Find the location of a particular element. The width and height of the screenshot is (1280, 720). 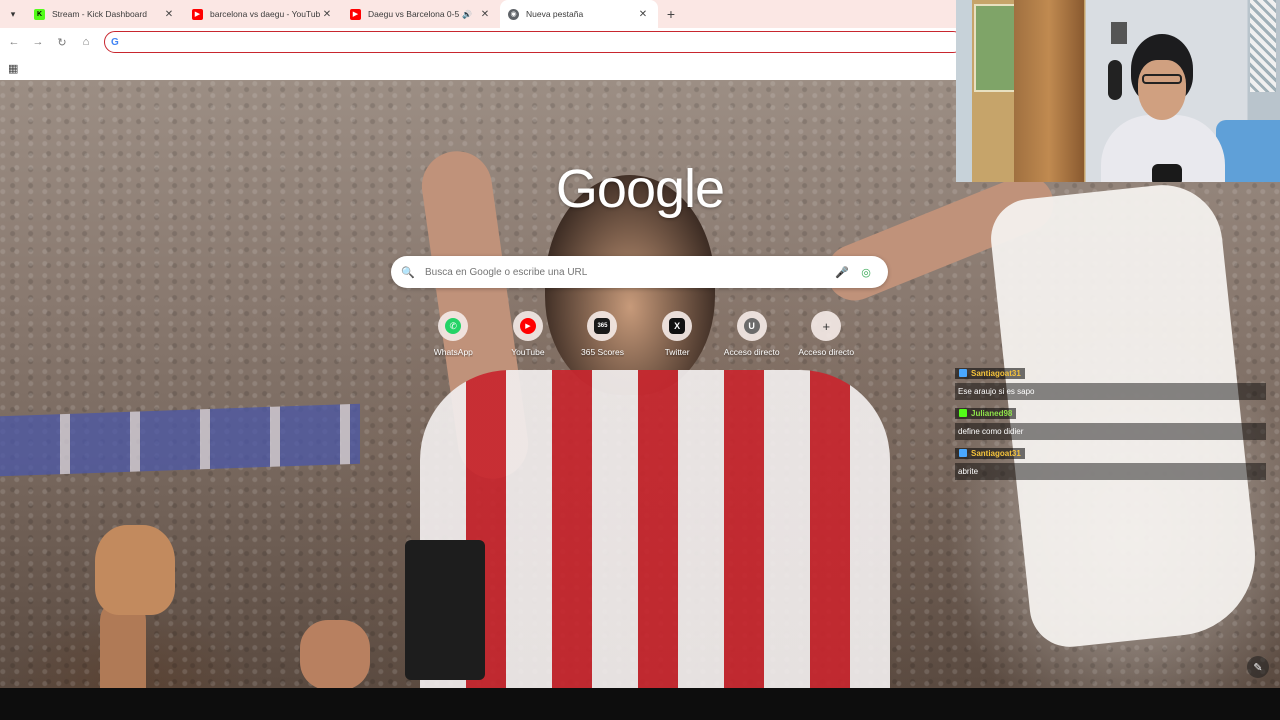

streamer is located at coordinates (1161, 106).